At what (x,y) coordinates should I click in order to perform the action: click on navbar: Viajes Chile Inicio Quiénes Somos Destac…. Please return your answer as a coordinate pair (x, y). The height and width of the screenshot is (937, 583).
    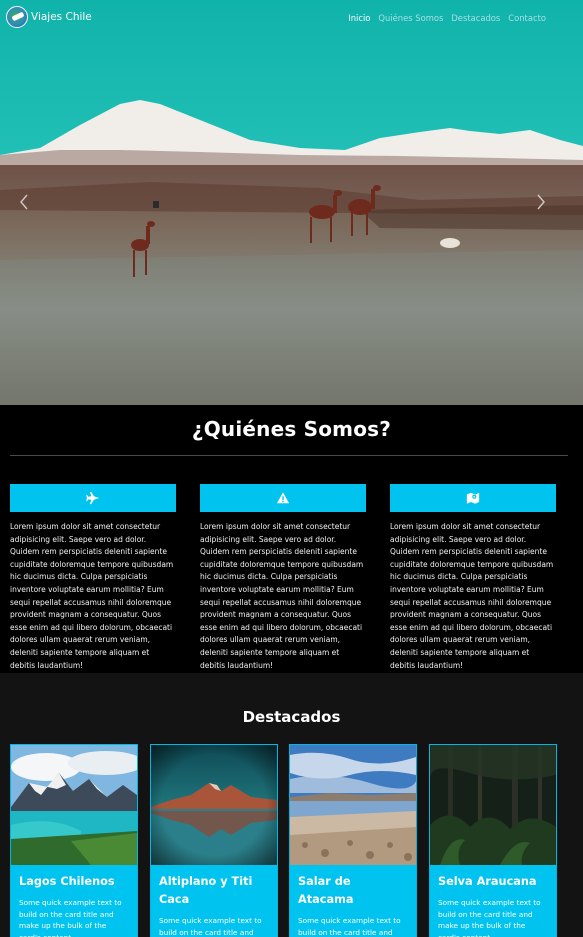
    Looking at the image, I should click on (291, 18).